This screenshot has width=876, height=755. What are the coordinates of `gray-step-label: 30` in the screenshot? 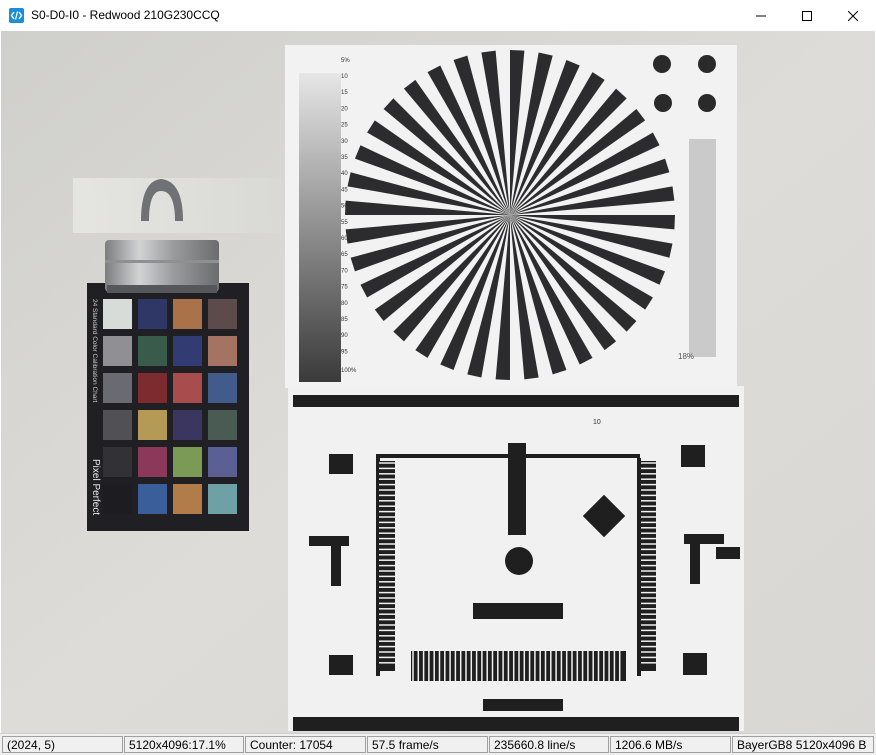 It's located at (344, 142).